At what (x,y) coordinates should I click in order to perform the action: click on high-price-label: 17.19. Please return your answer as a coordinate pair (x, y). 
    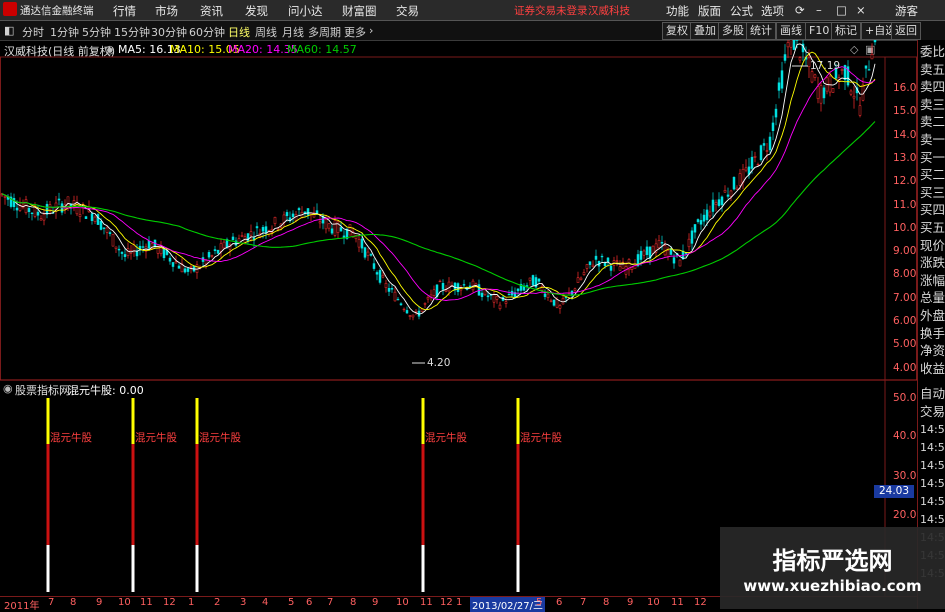
    Looking at the image, I should click on (825, 66).